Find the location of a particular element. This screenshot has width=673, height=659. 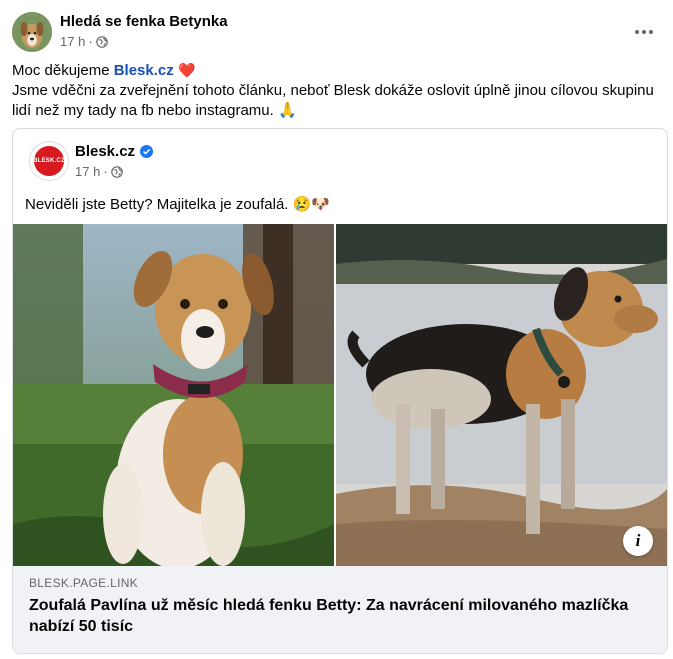

blesk-avatar: BLESK.CZ is located at coordinates (49, 161).